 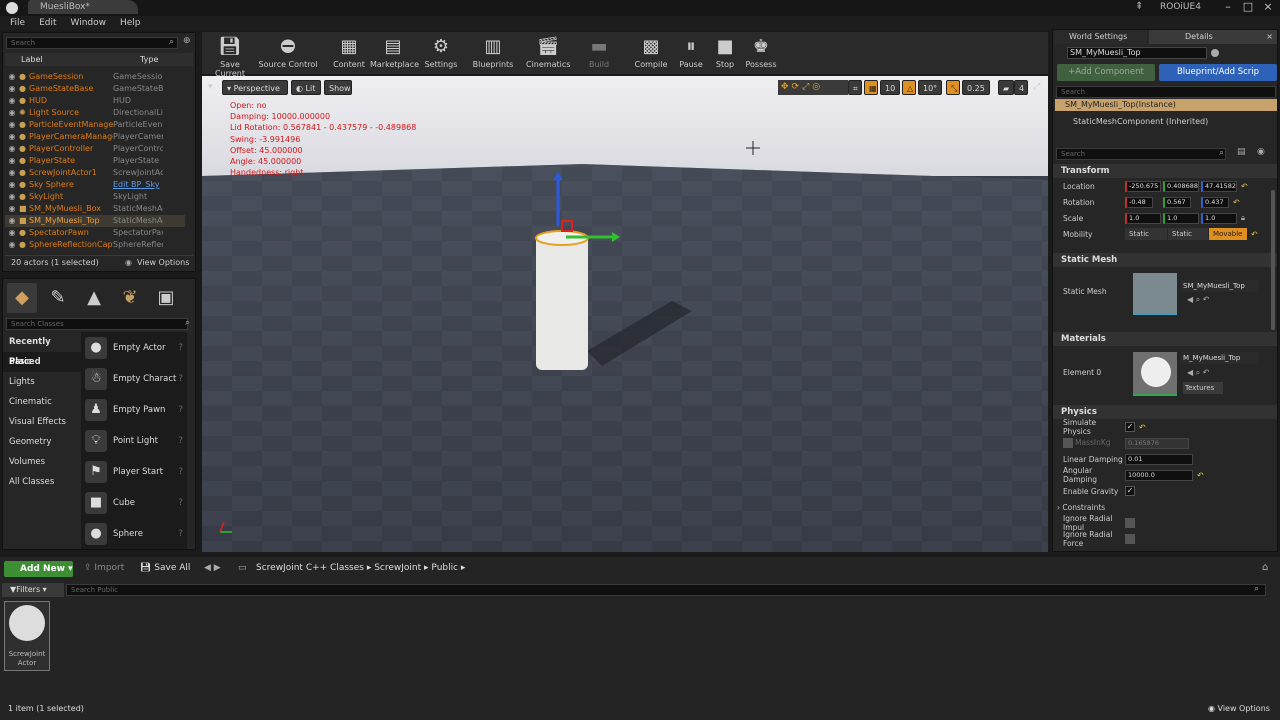 What do you see at coordinates (562, 302) in the screenshot?
I see `muesli-box-mesh` at bounding box center [562, 302].